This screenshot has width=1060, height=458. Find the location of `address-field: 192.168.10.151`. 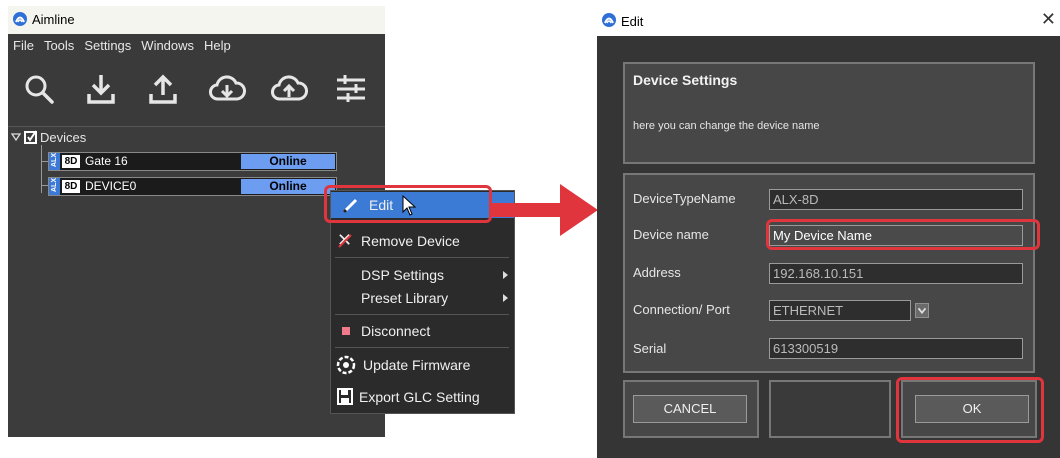

address-field: 192.168.10.151 is located at coordinates (896, 273).